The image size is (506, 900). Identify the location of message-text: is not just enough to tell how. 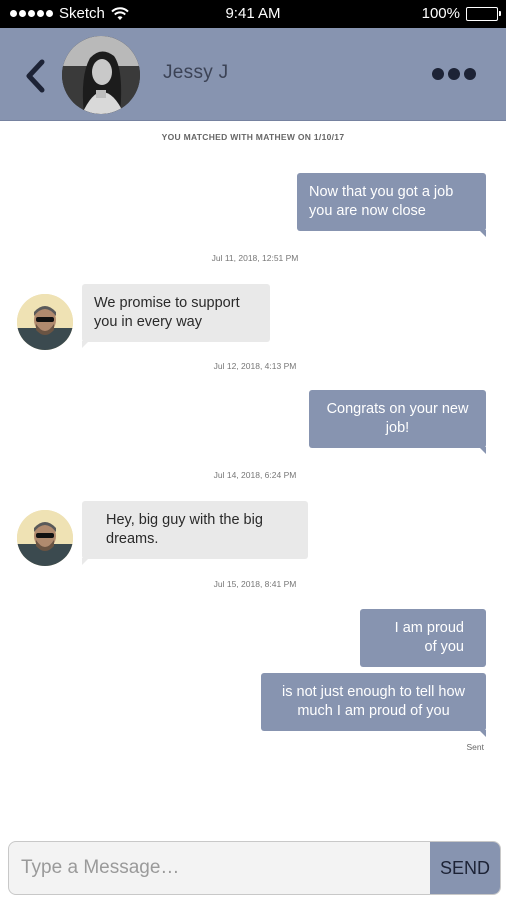
(373, 692).